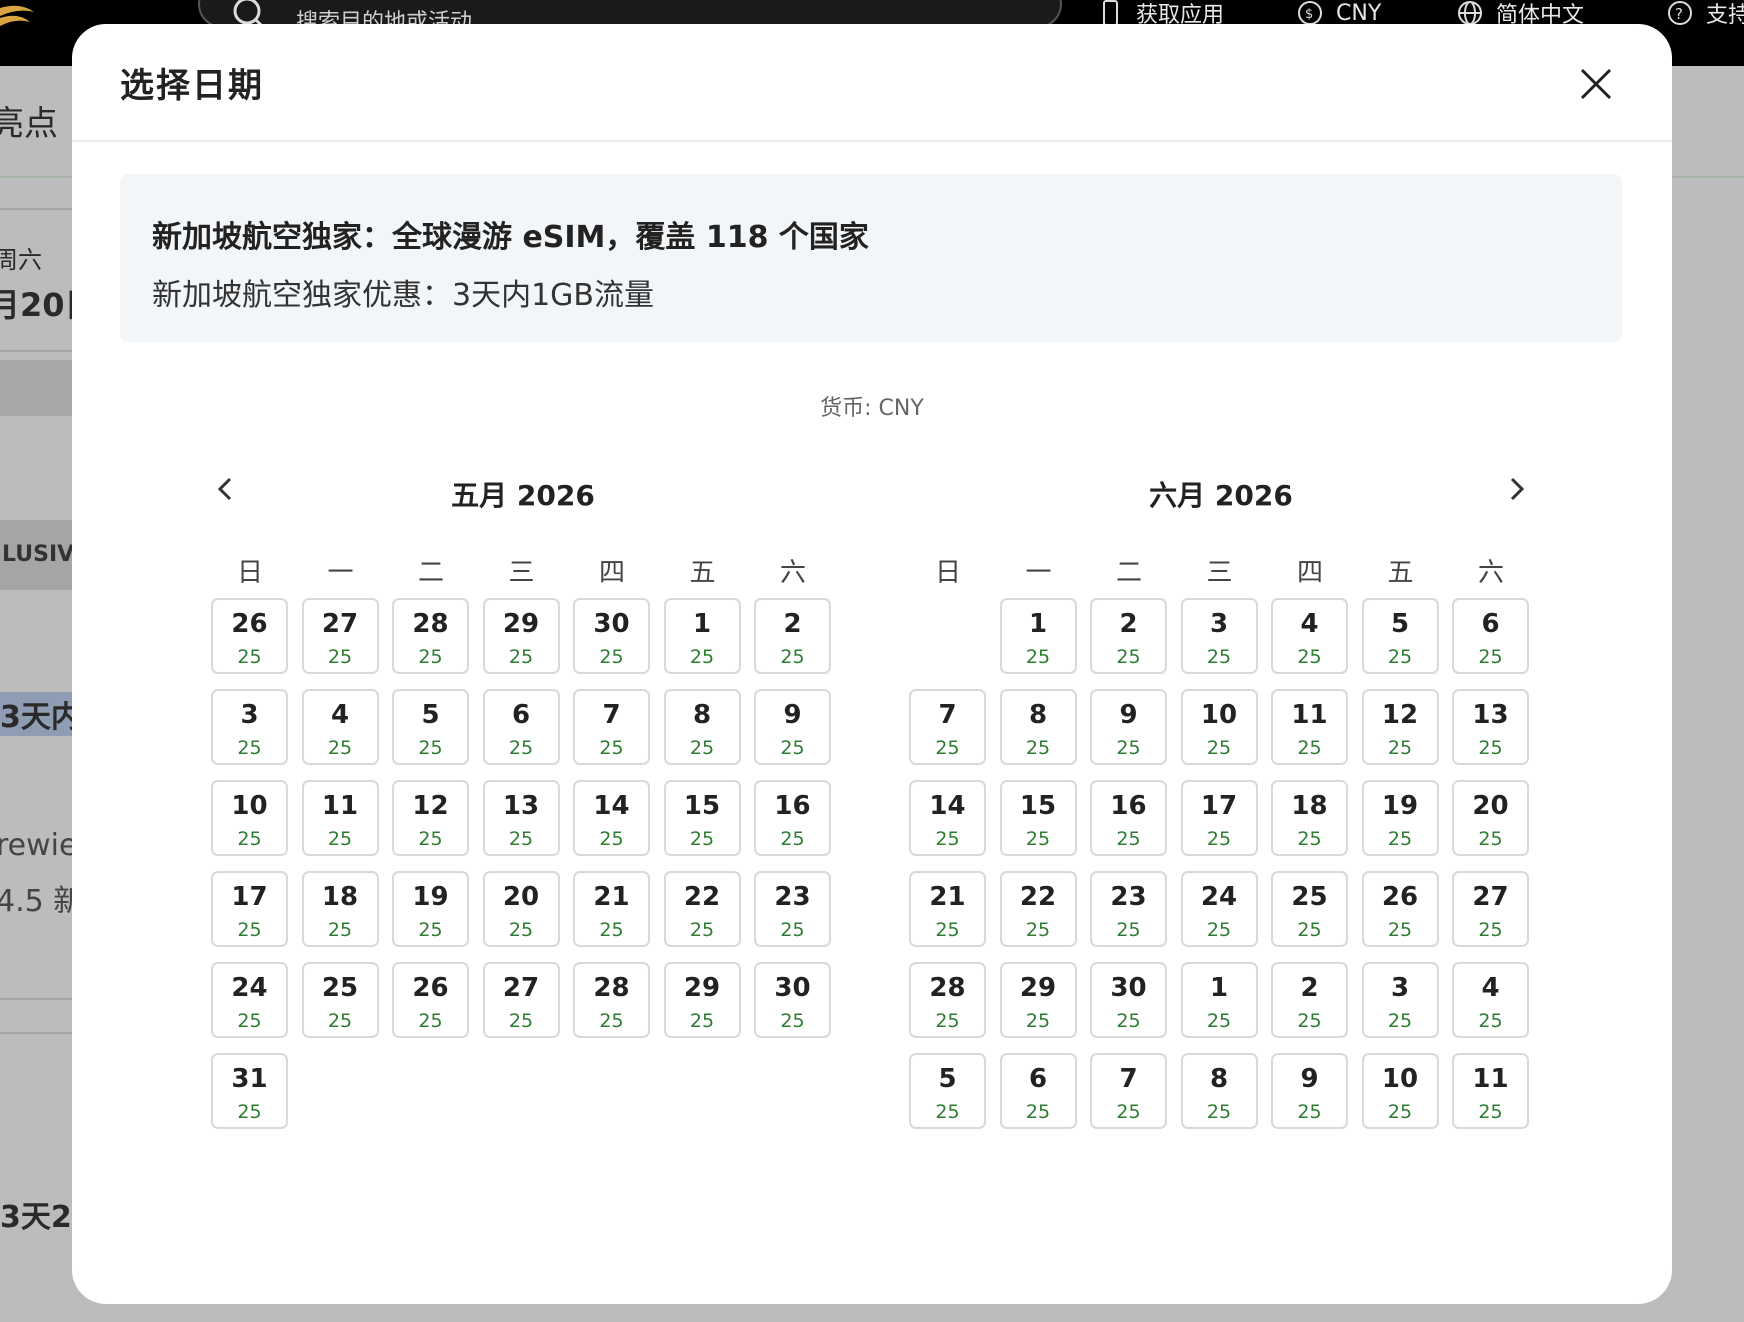  Describe the element at coordinates (1517, 489) in the screenshot. I see `next-month-chevron-right-icon` at that location.